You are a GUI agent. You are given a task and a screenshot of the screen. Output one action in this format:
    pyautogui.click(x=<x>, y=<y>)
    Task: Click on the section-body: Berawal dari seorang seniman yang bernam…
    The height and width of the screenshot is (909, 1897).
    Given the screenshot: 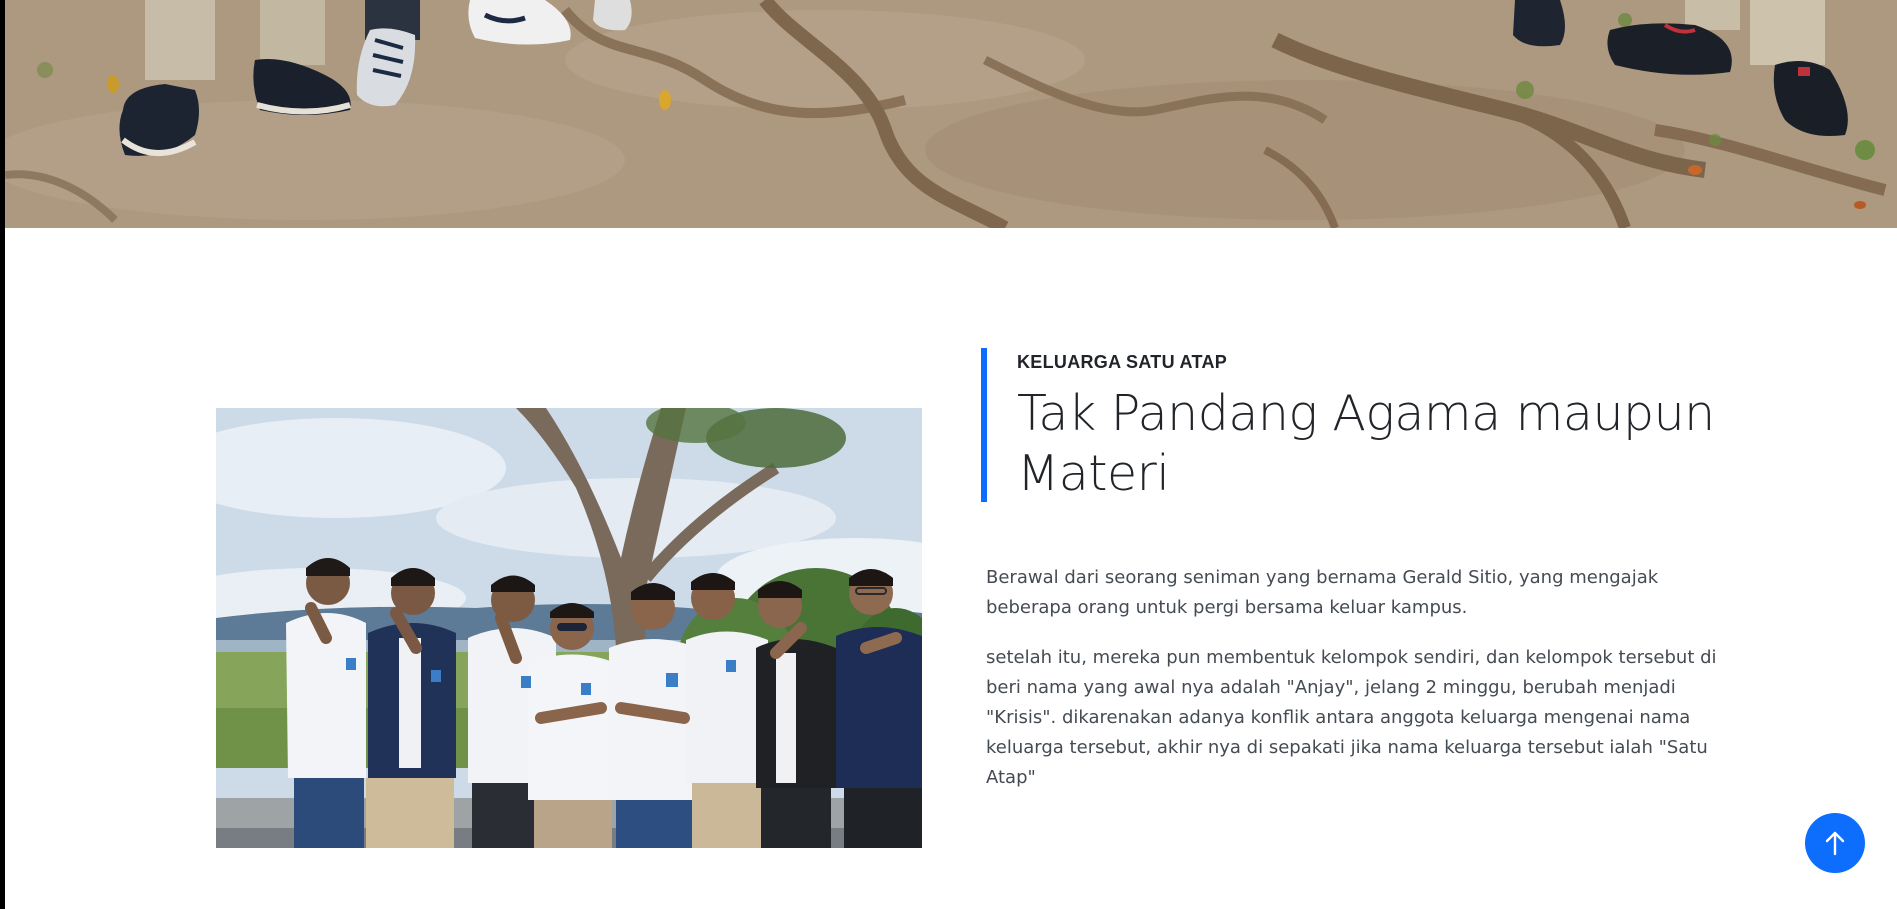 What is the action you would take?
    pyautogui.click(x=1366, y=688)
    